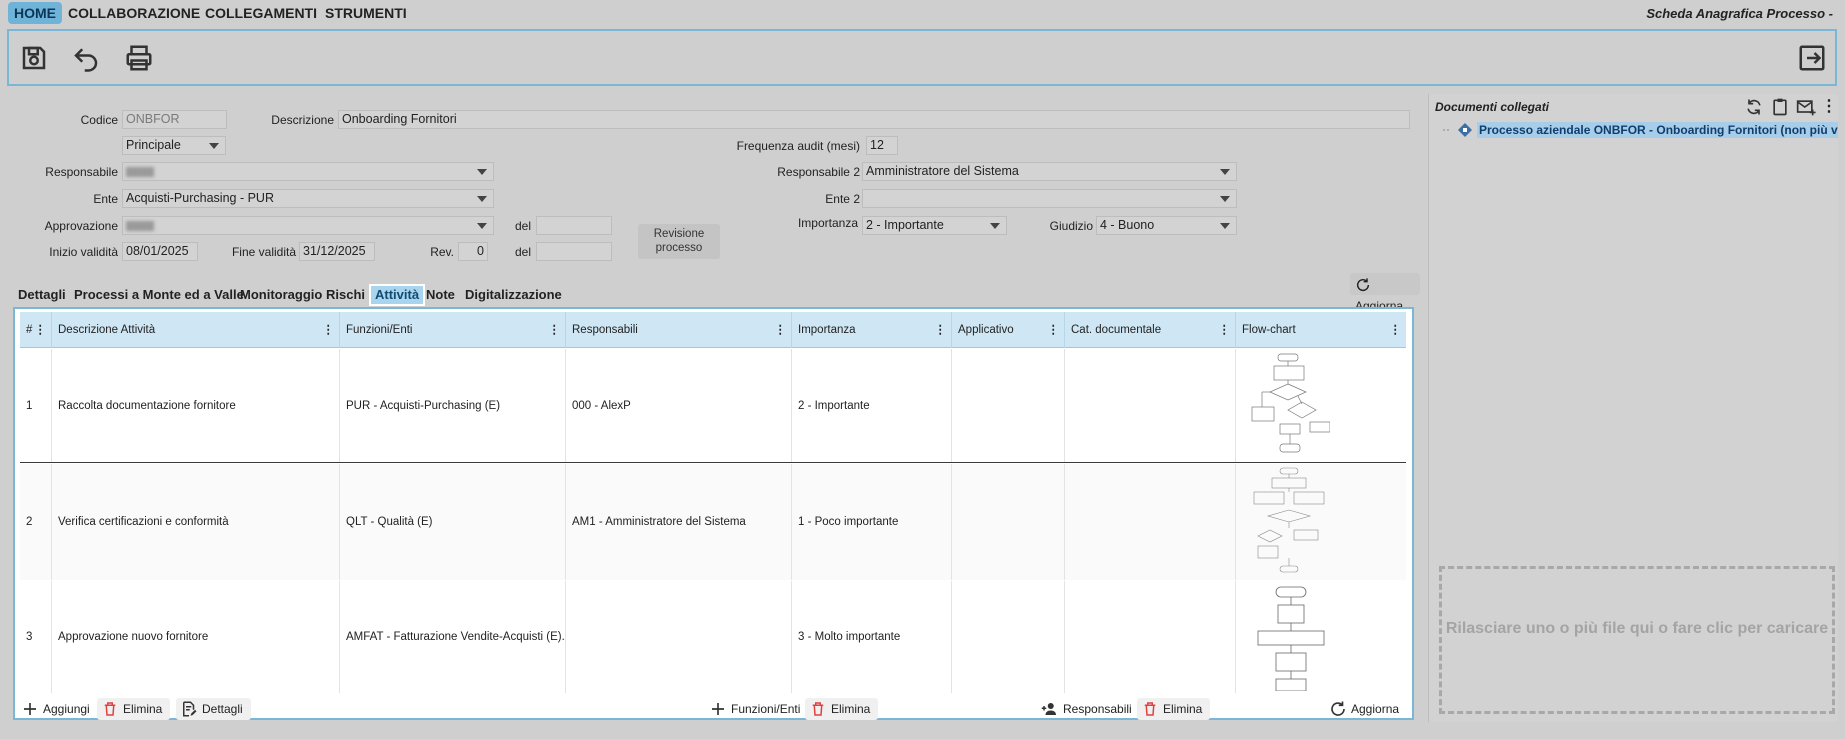 The image size is (1845, 739). Describe the element at coordinates (513, 295) in the screenshot. I see `tab-digitalizzazione: Digitalizzazione` at that location.